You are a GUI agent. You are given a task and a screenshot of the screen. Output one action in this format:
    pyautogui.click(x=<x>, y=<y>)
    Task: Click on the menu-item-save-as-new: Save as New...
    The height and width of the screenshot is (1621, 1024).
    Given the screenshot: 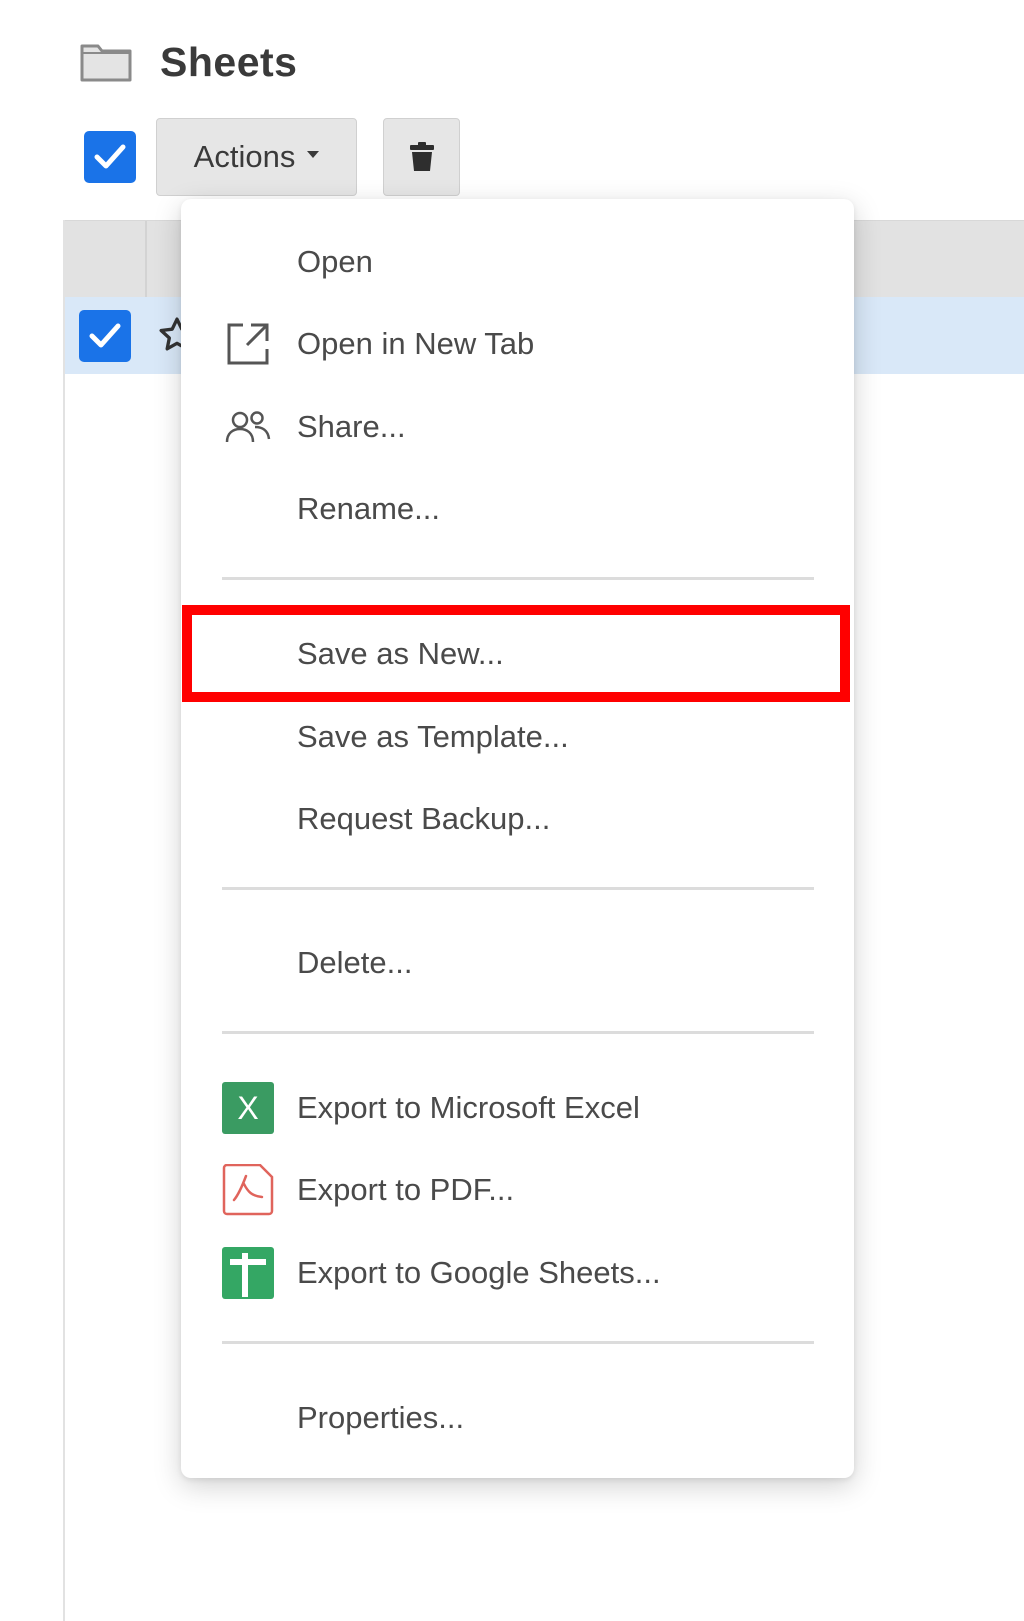 What is the action you would take?
    pyautogui.click(x=517, y=654)
    